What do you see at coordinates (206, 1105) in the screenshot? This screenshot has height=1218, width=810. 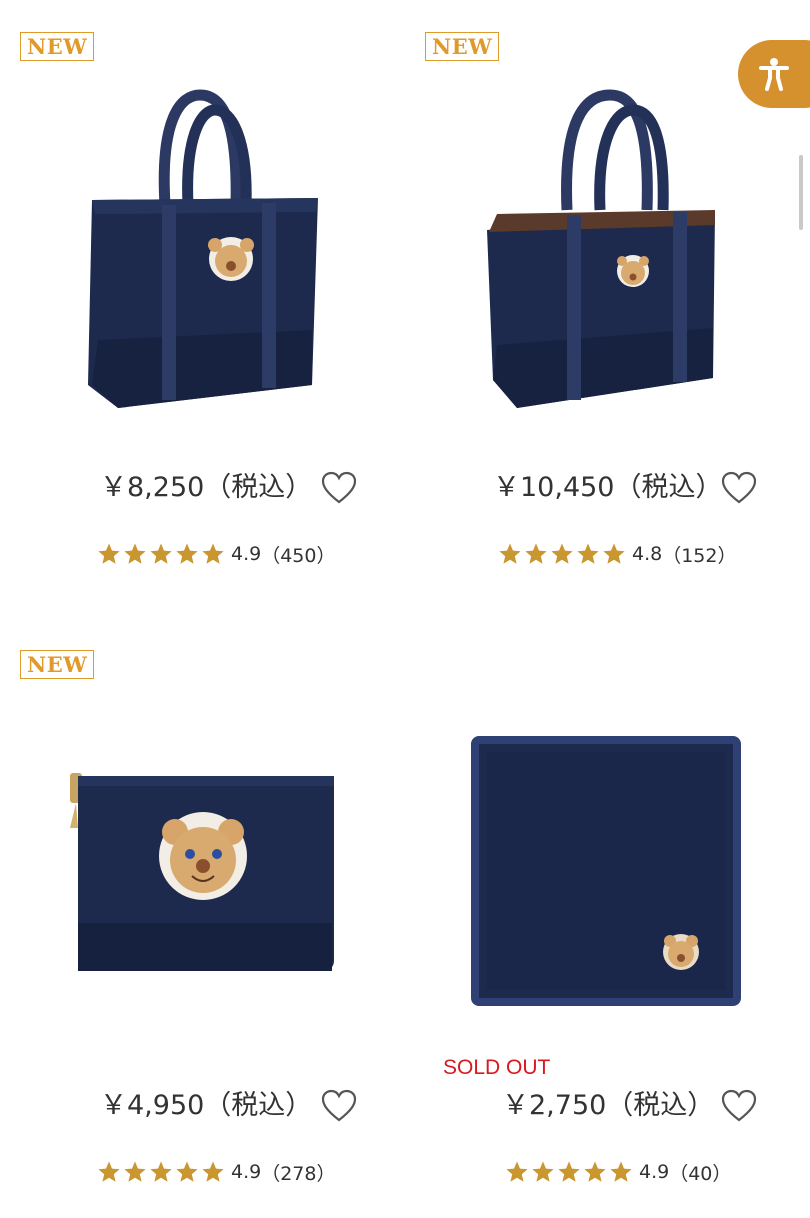 I see `price: ￥4,950（税込）` at bounding box center [206, 1105].